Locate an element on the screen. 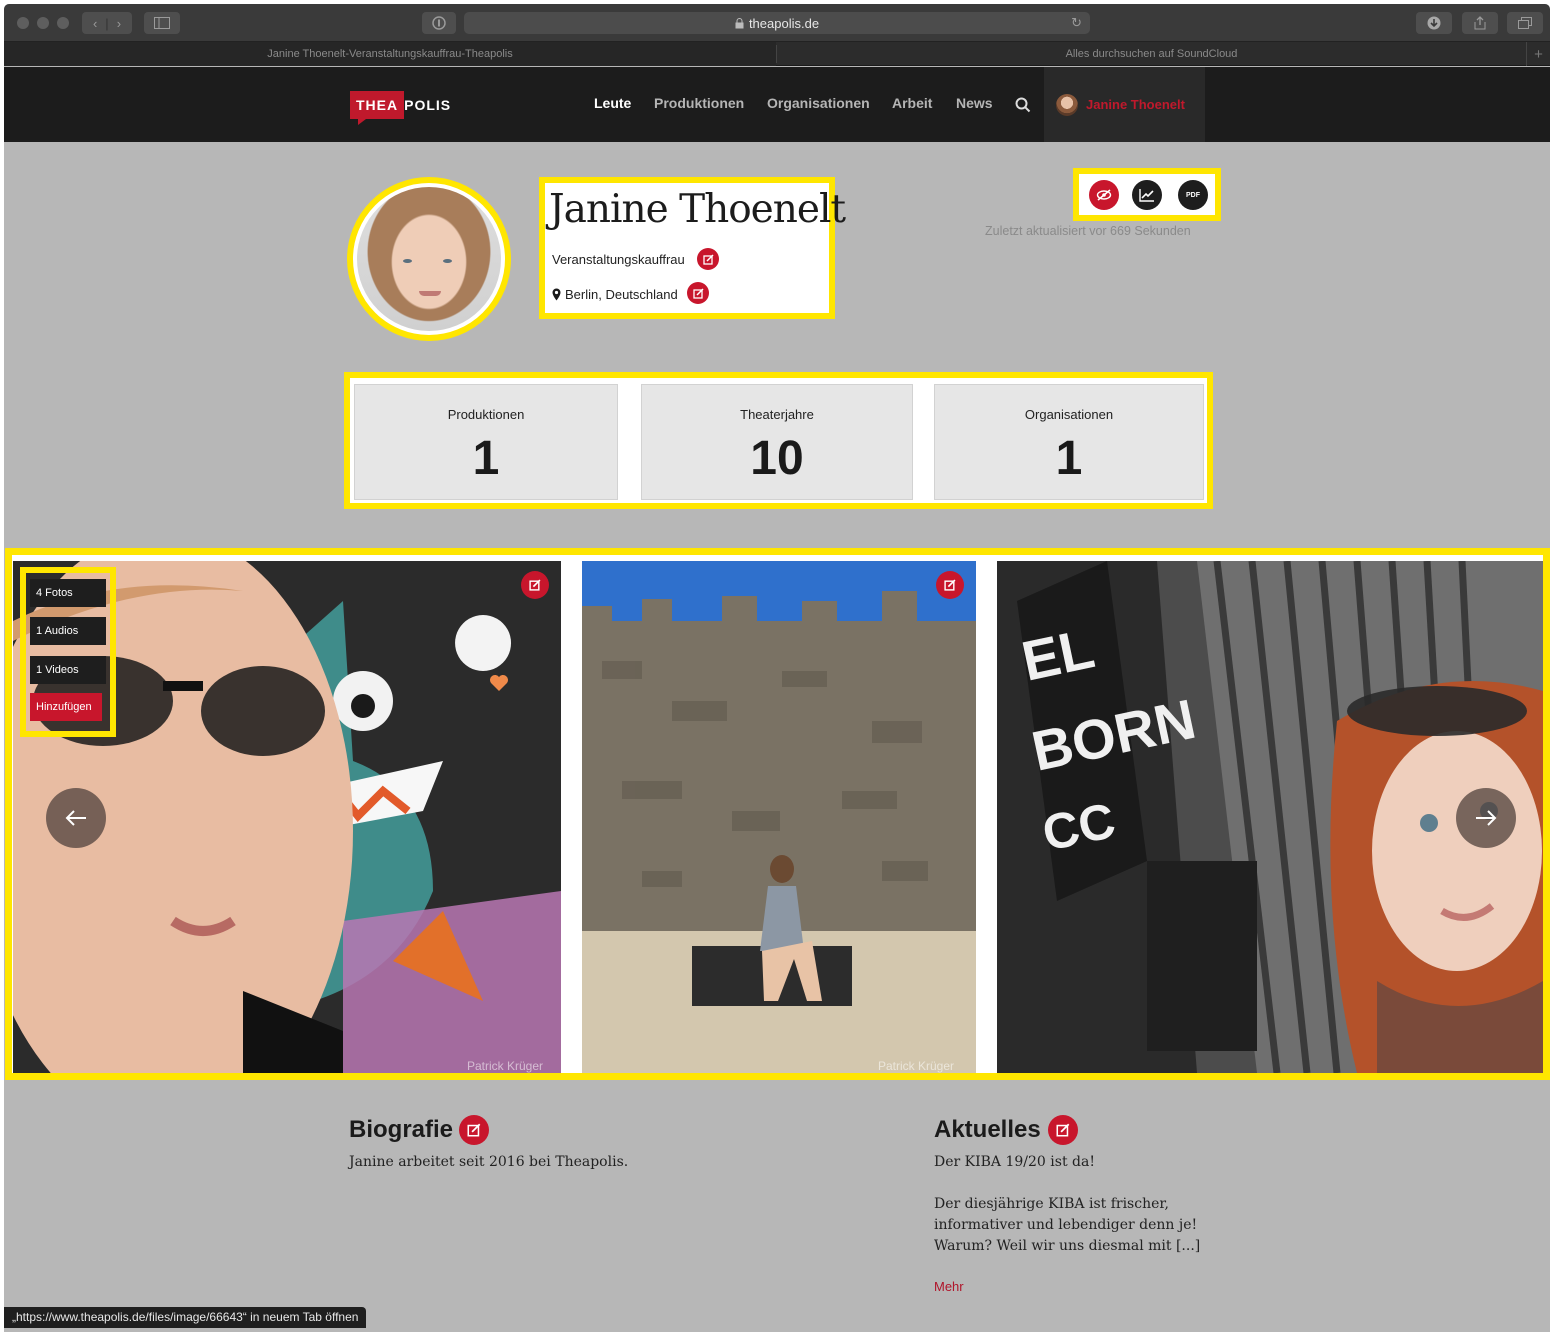 The image size is (1554, 1336). pdf-label: PDF is located at coordinates (1193, 195).